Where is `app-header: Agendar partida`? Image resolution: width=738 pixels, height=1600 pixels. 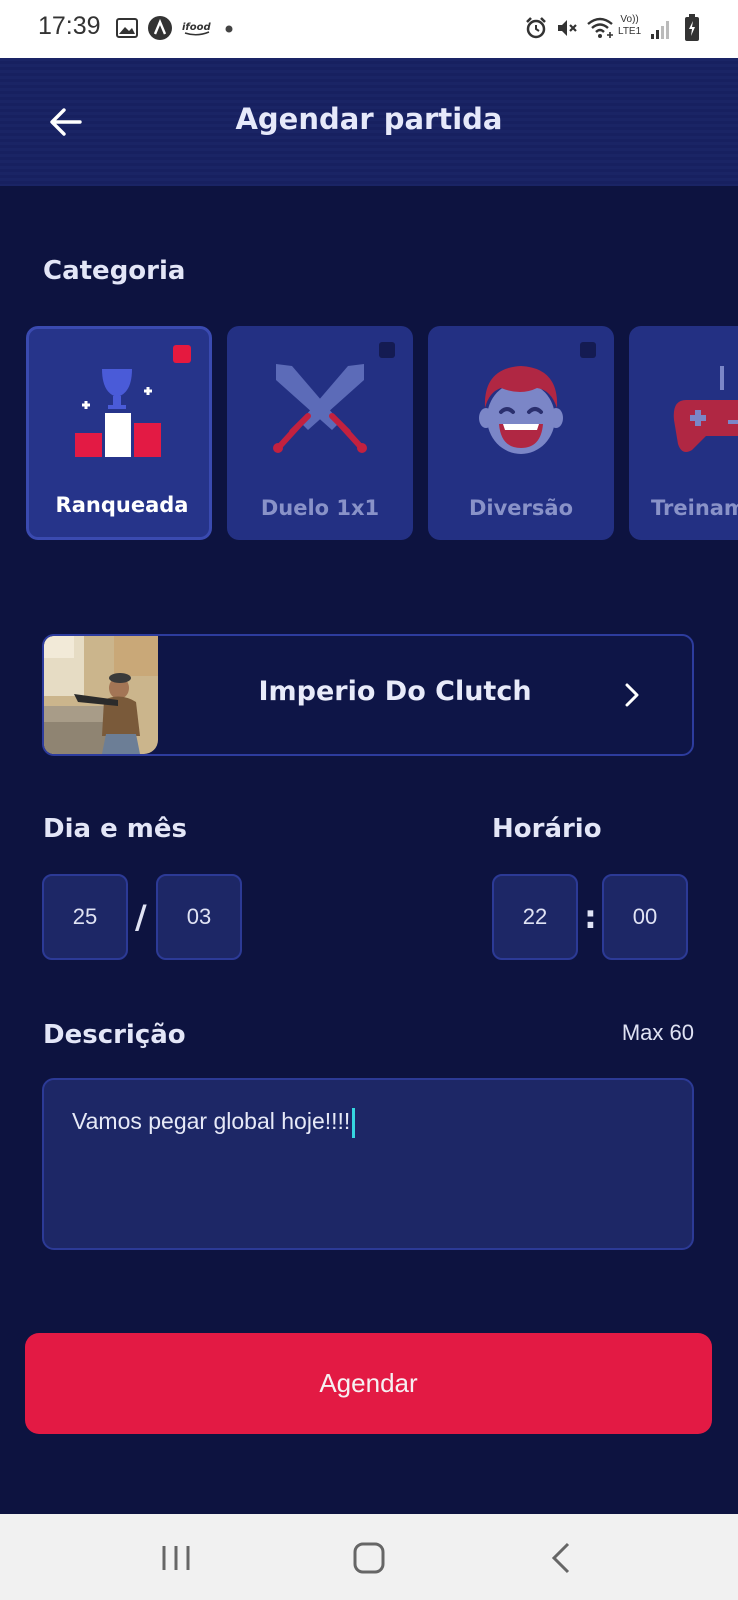
app-header: Agendar partida is located at coordinates (369, 122).